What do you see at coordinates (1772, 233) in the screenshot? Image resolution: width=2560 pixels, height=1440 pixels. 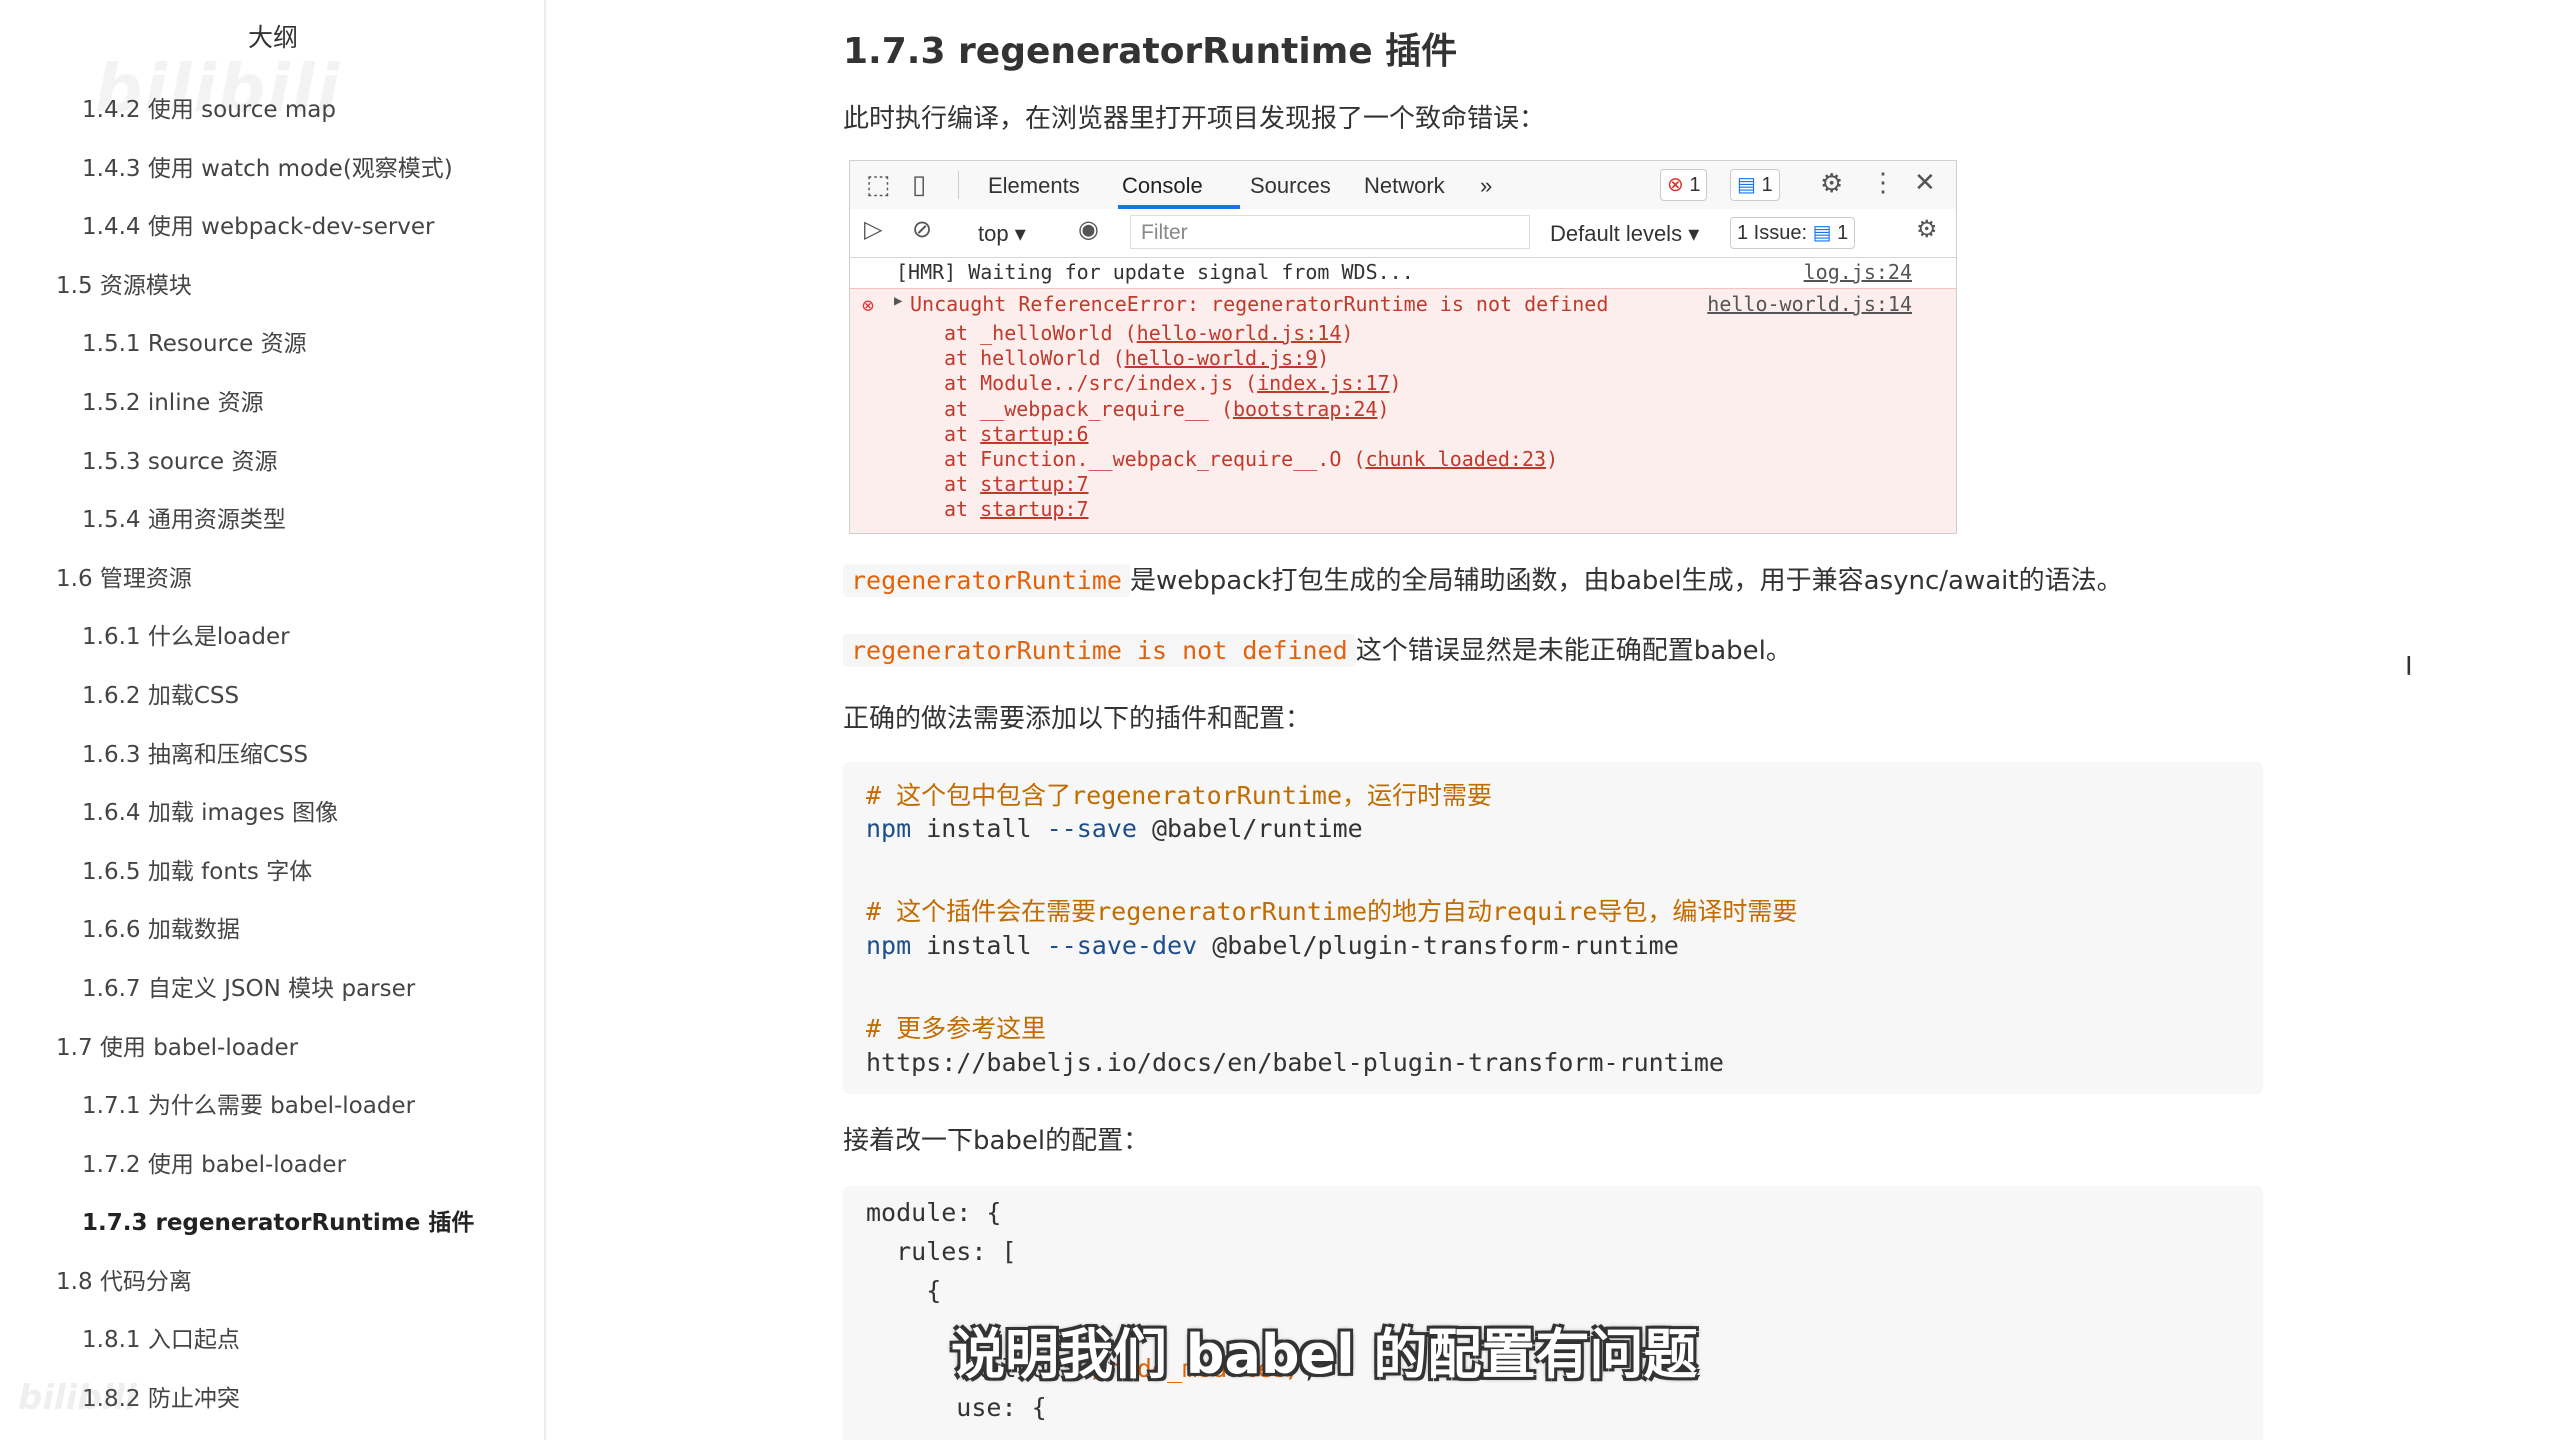 I see `issues-label: 1 Issue:` at bounding box center [1772, 233].